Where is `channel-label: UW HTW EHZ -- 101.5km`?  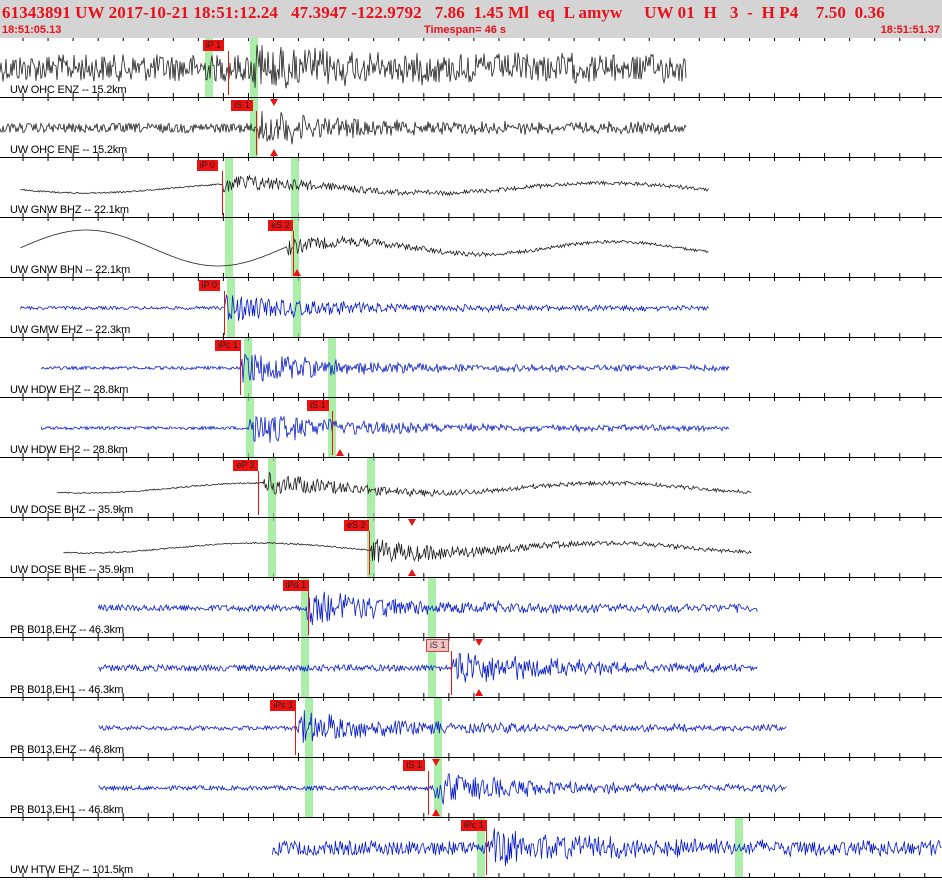 channel-label: UW HTW EHZ -- 101.5km is located at coordinates (71, 870).